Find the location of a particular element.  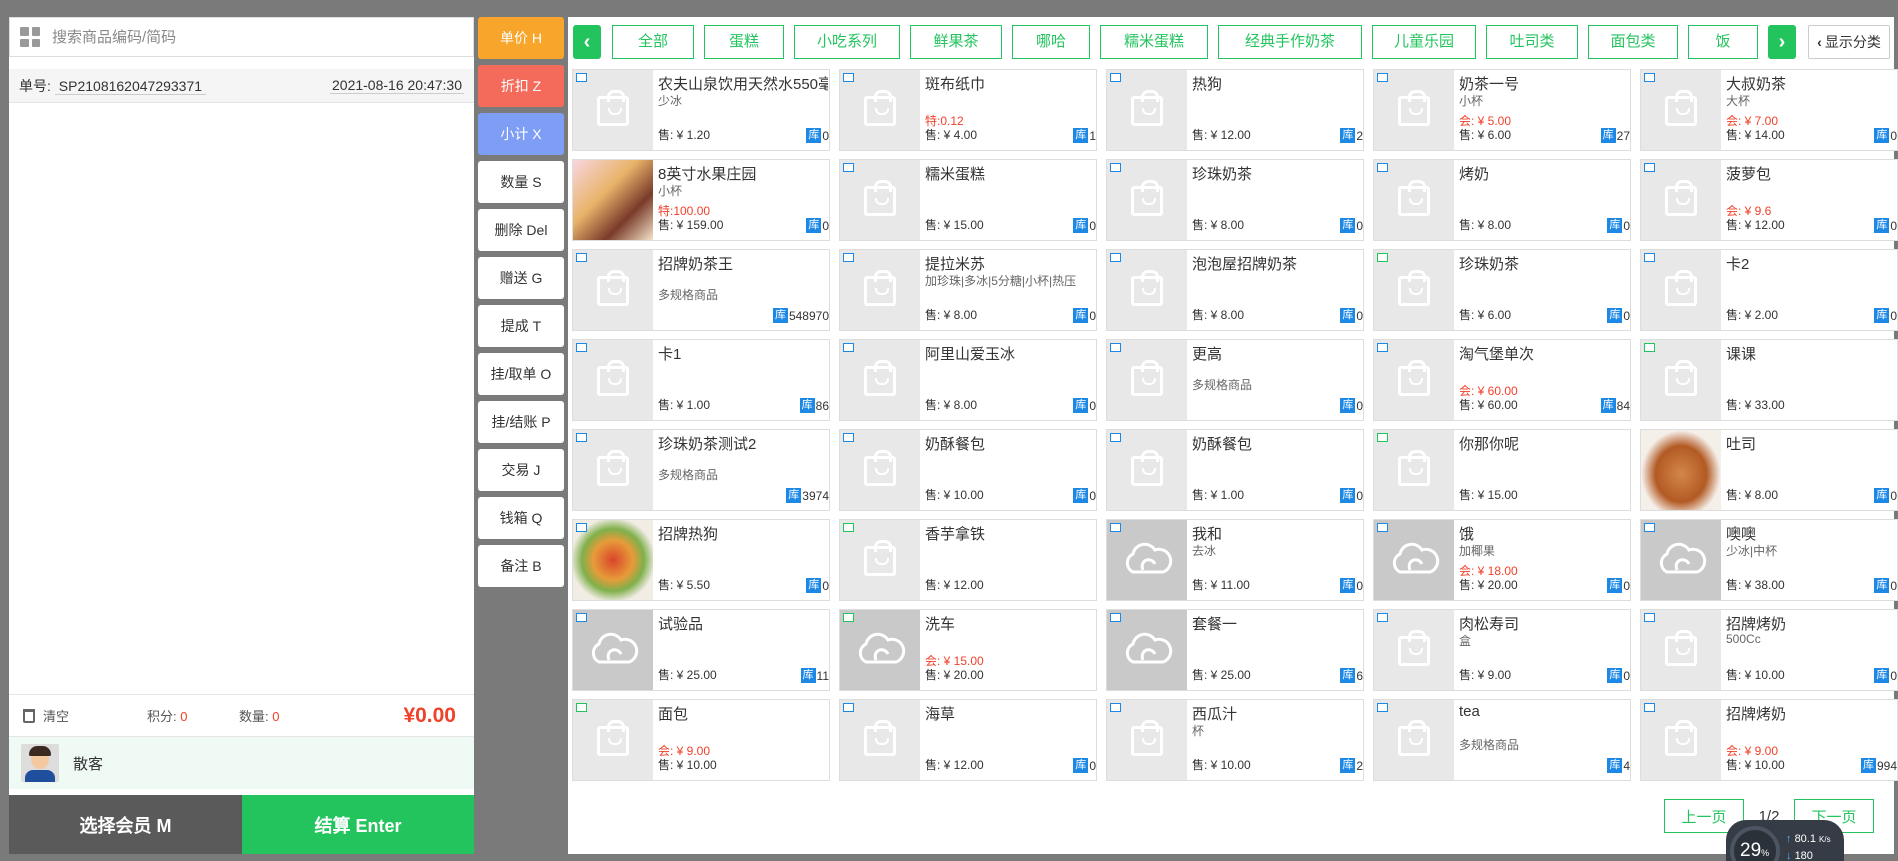

product-card: 奶茶一号 小杯 会: ¥ 5.00 售: ¥ 6.00 库 27 is located at coordinates (1502, 110).